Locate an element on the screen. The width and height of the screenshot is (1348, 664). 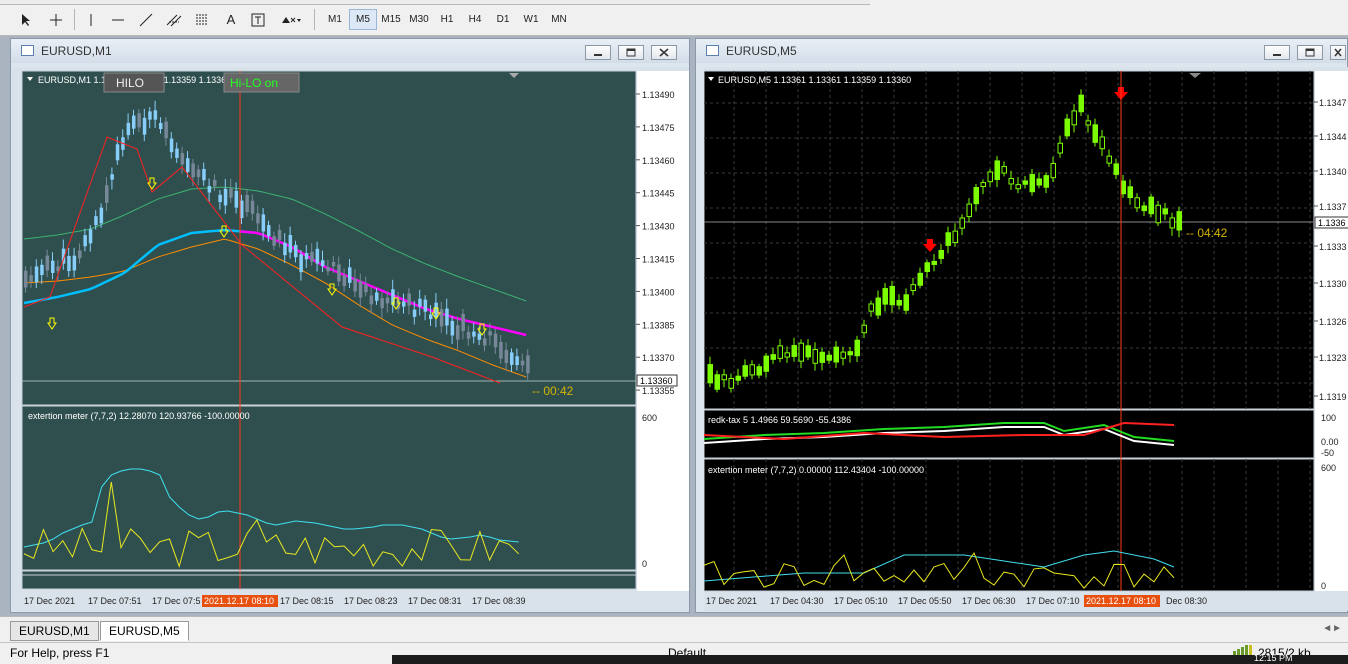
timeframe-mn-button: MN is located at coordinates (559, 19).